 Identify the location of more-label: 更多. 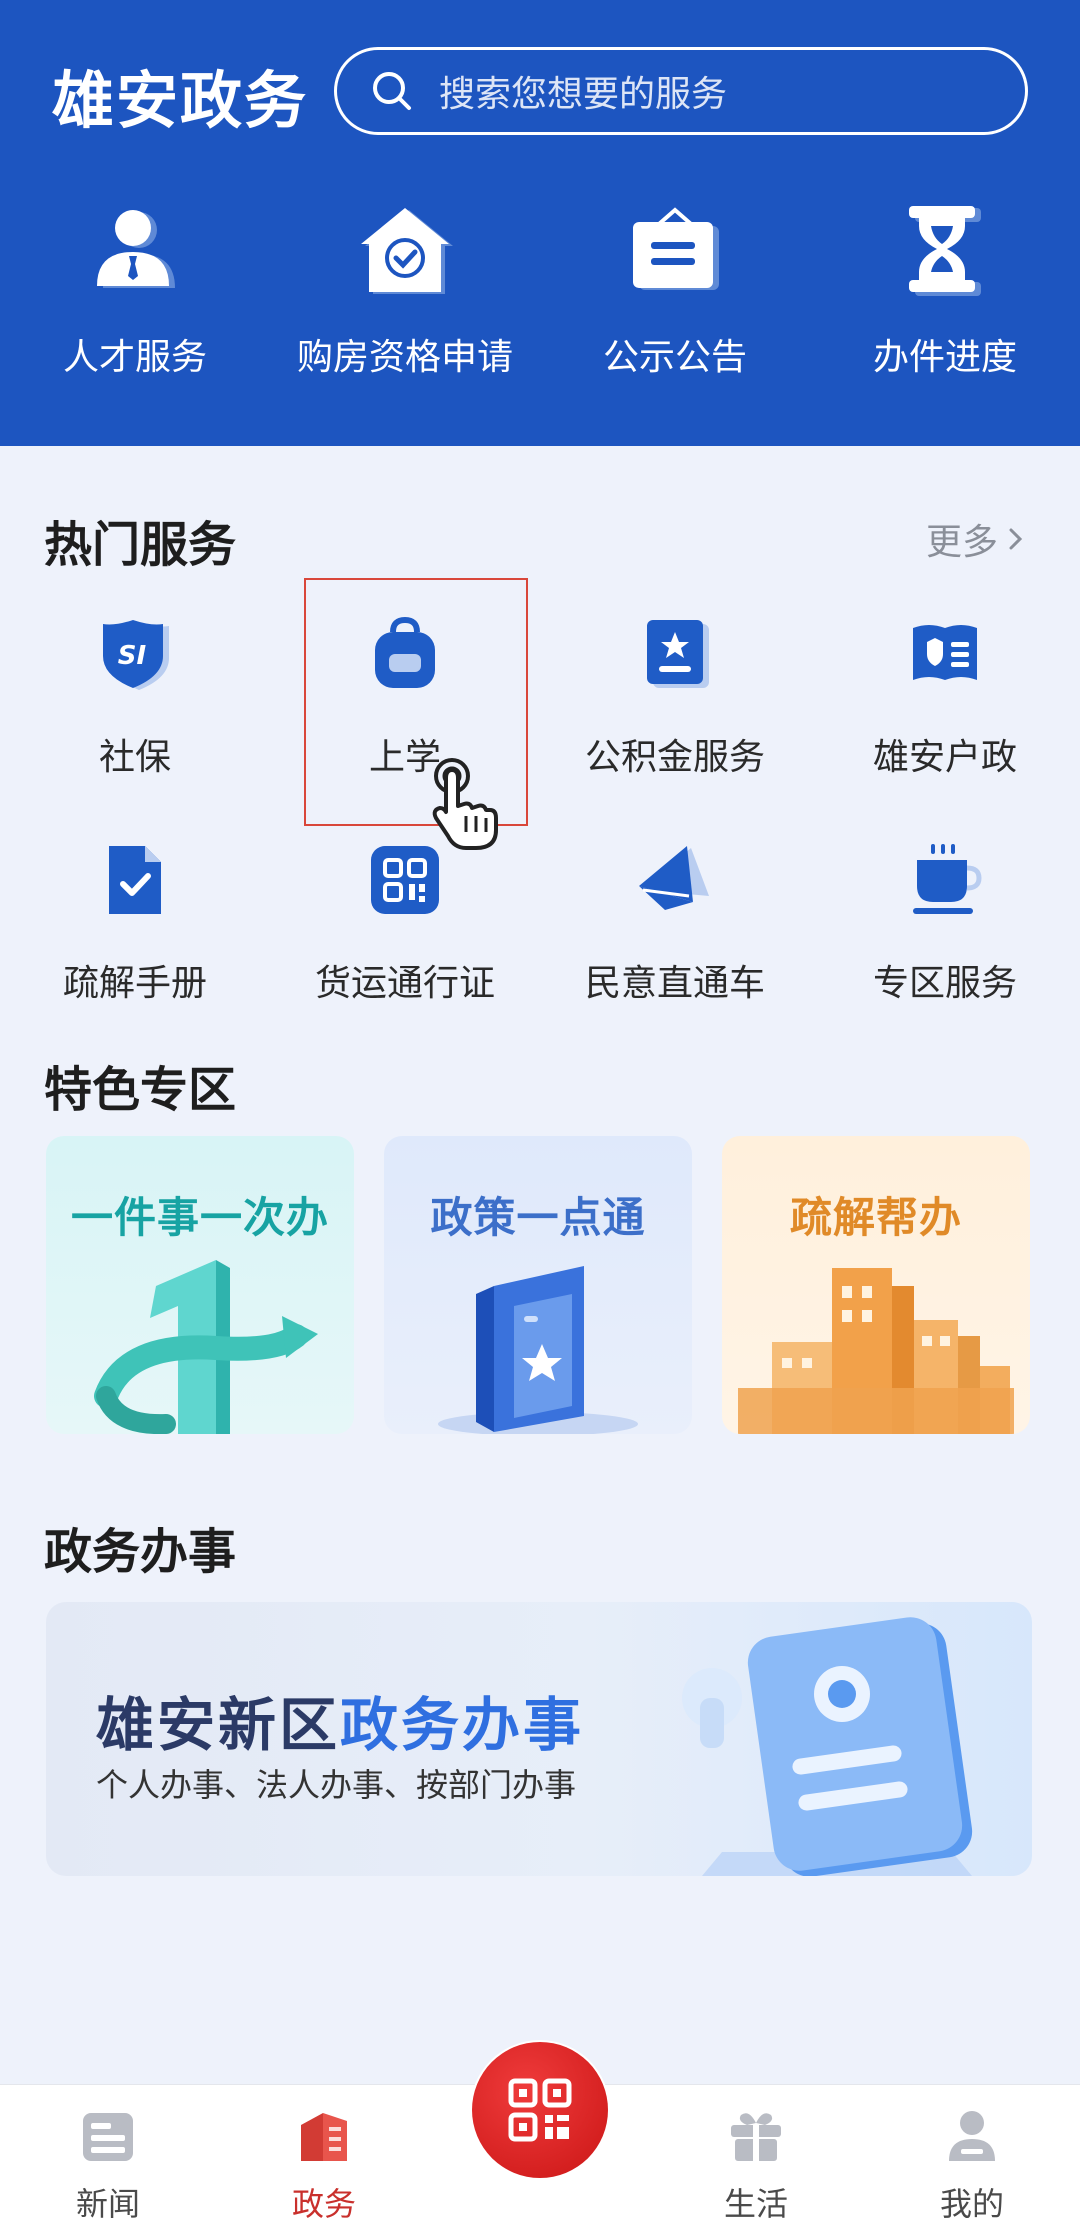
(961, 542).